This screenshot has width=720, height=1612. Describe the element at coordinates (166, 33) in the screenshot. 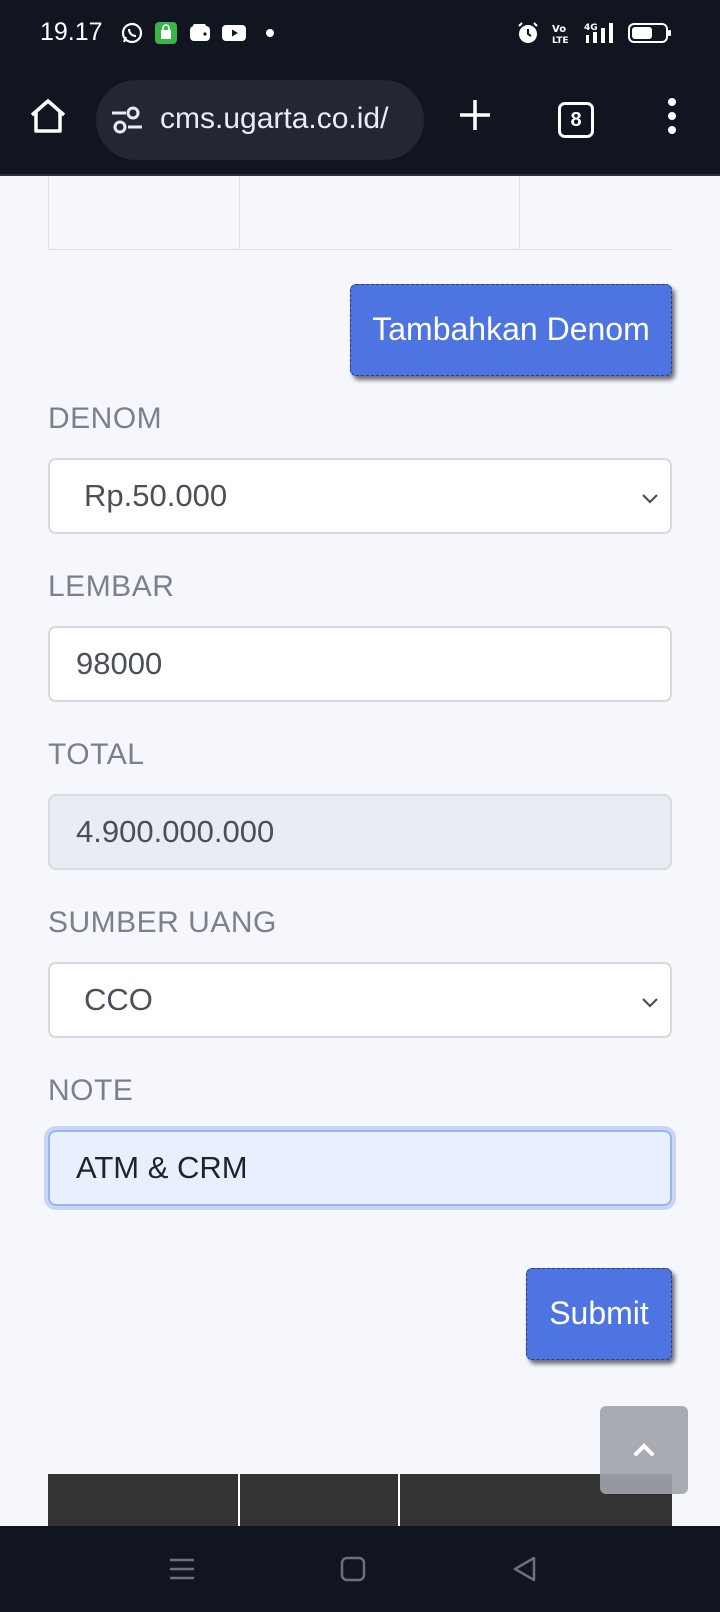

I see `shopping-bag-icon` at that location.